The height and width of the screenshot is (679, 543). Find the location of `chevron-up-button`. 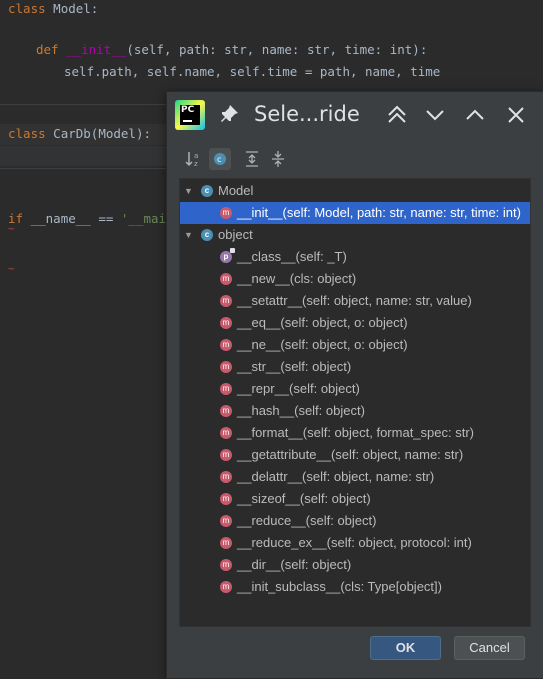

chevron-up-button is located at coordinates (475, 115).